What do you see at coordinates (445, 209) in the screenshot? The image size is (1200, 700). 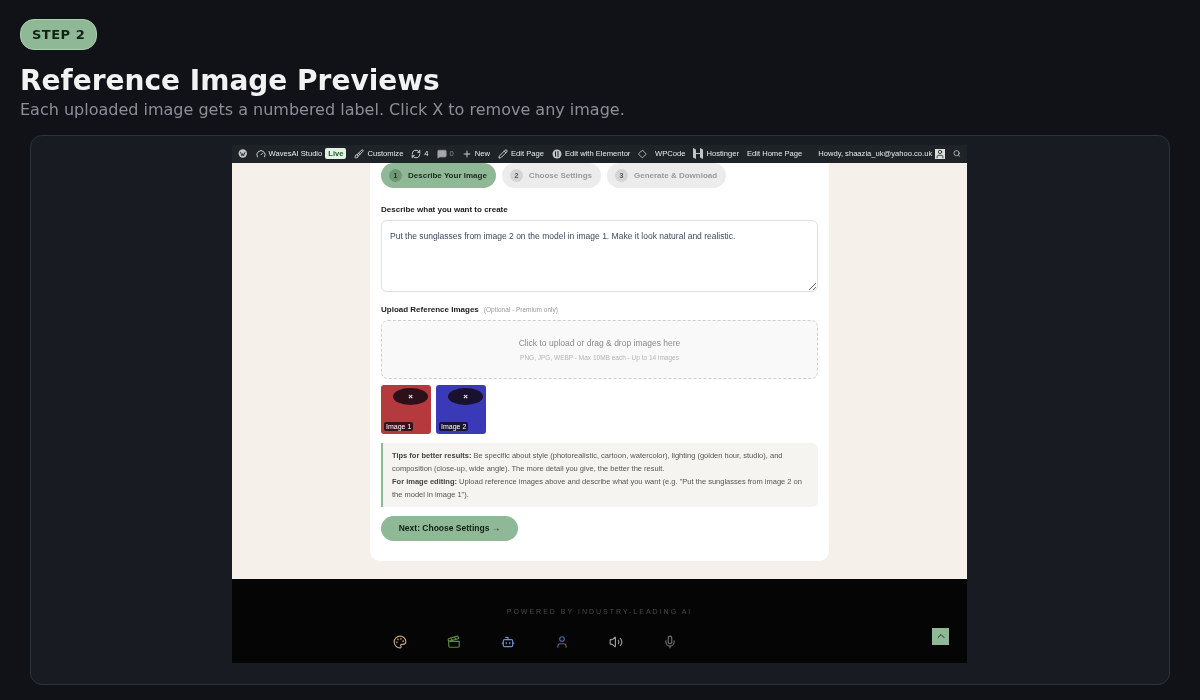 I see `prompt-label: Describe what you want to create` at bounding box center [445, 209].